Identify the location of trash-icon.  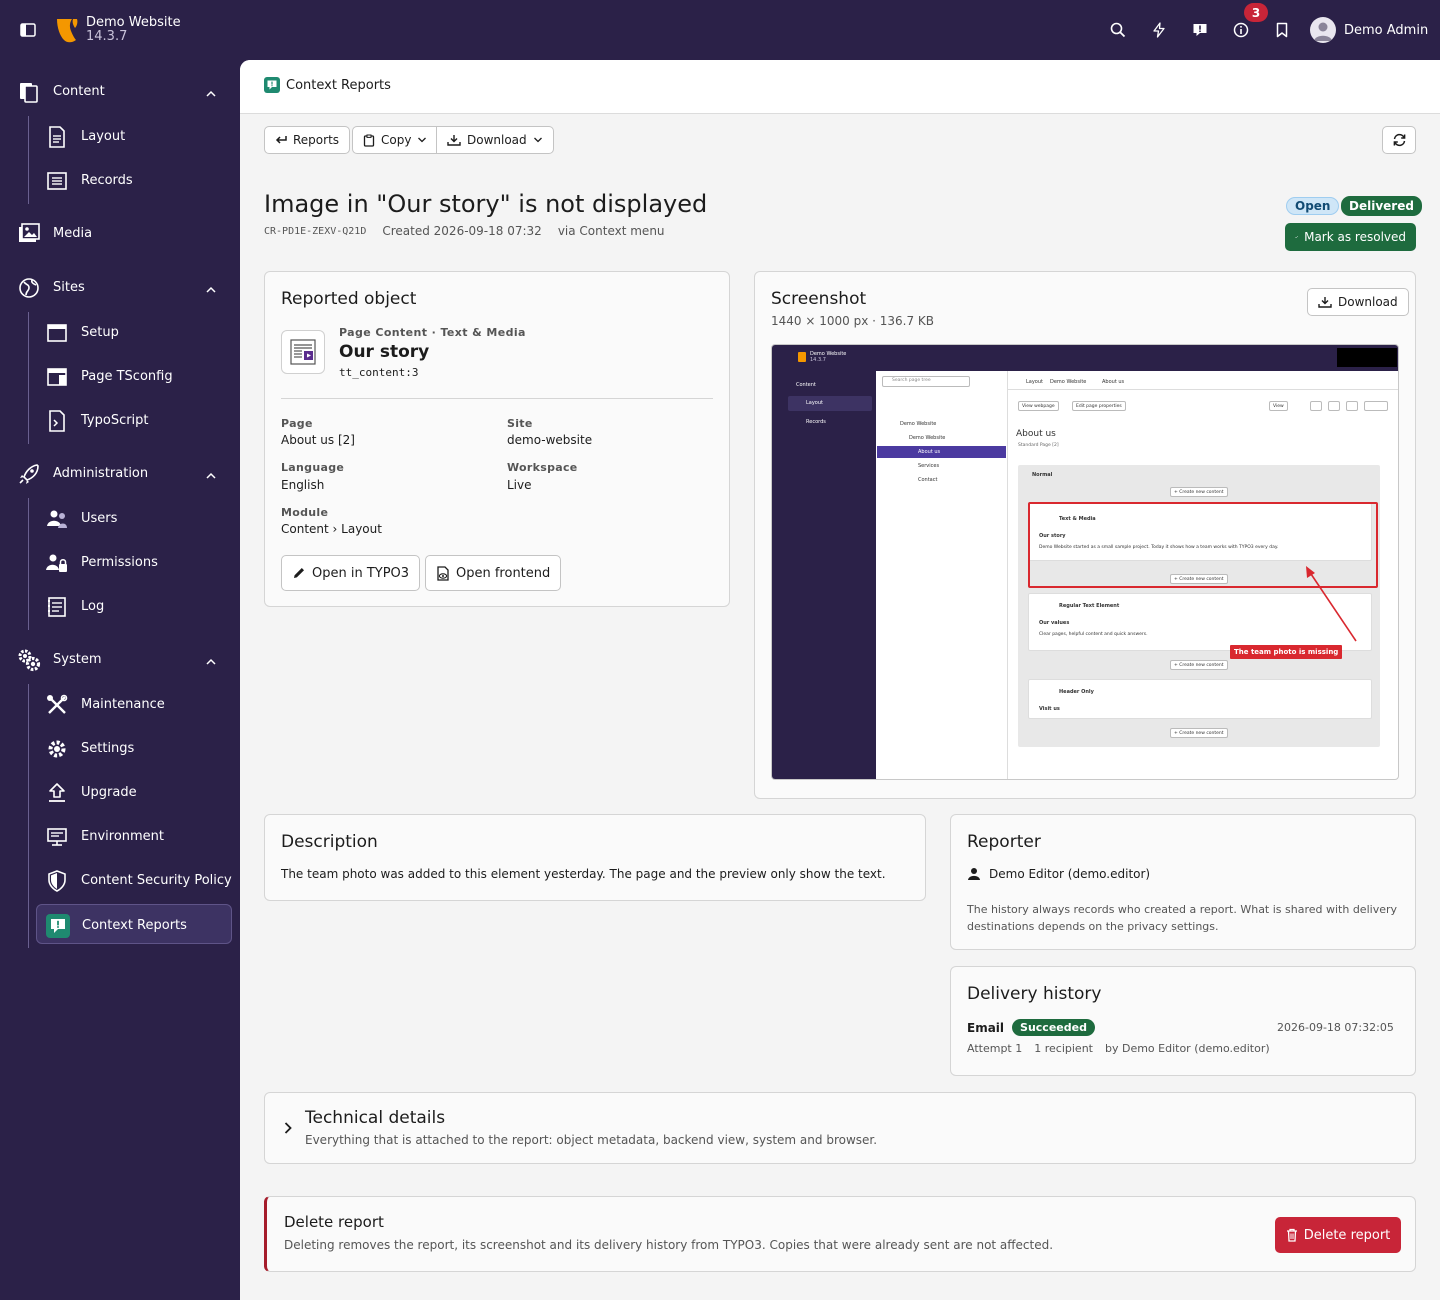
(1291, 1235).